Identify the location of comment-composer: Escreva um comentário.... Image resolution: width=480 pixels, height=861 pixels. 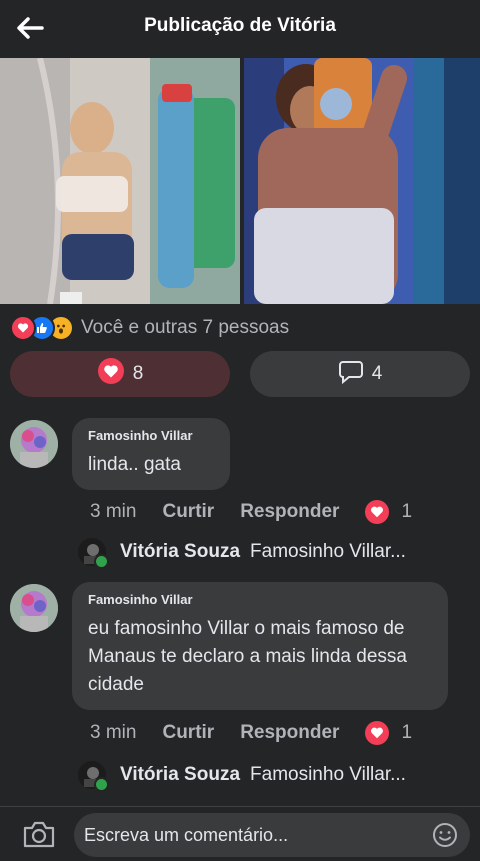
(240, 833).